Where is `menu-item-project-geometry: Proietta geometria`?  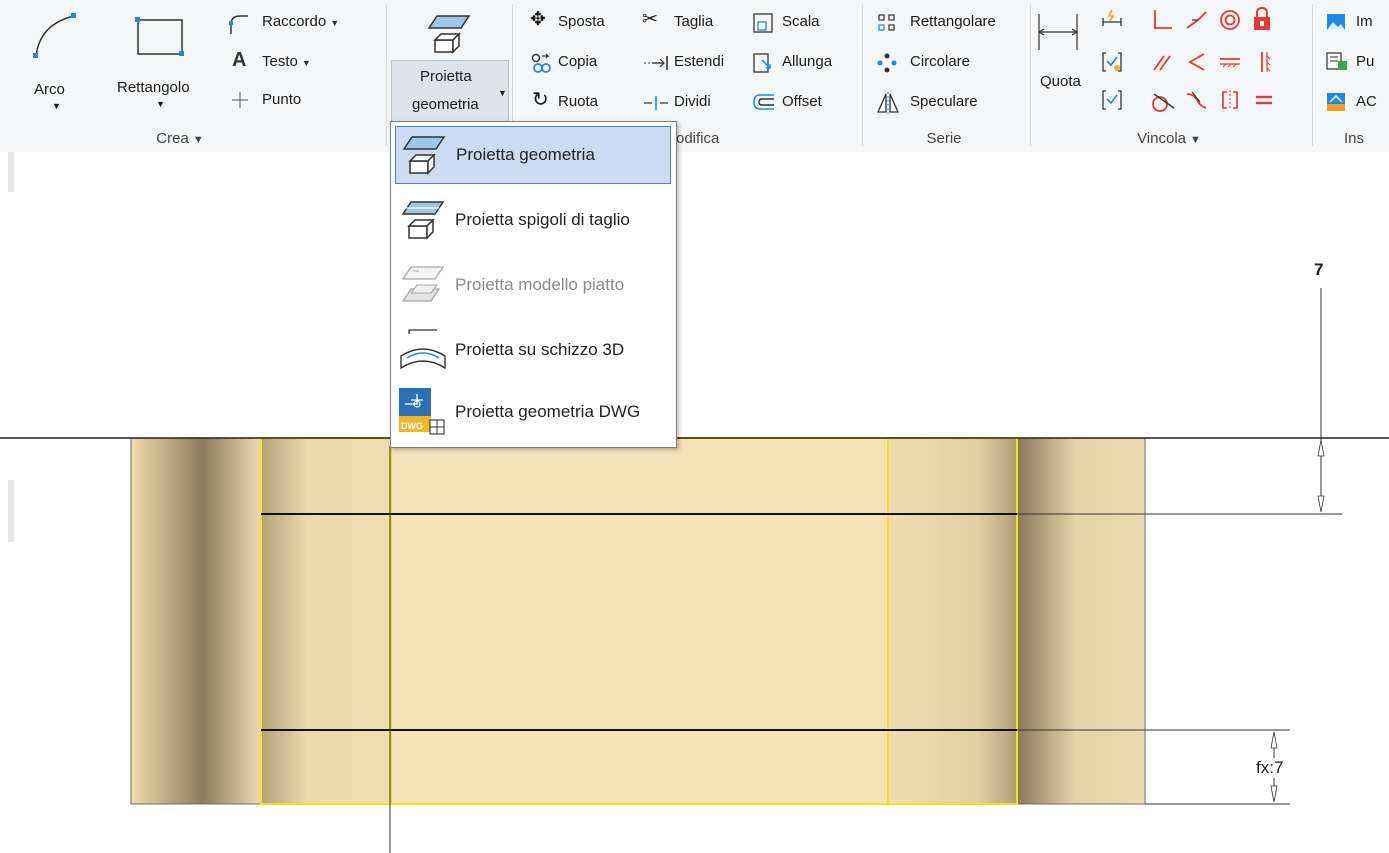
menu-item-project-geometry: Proietta geometria is located at coordinates (533, 155).